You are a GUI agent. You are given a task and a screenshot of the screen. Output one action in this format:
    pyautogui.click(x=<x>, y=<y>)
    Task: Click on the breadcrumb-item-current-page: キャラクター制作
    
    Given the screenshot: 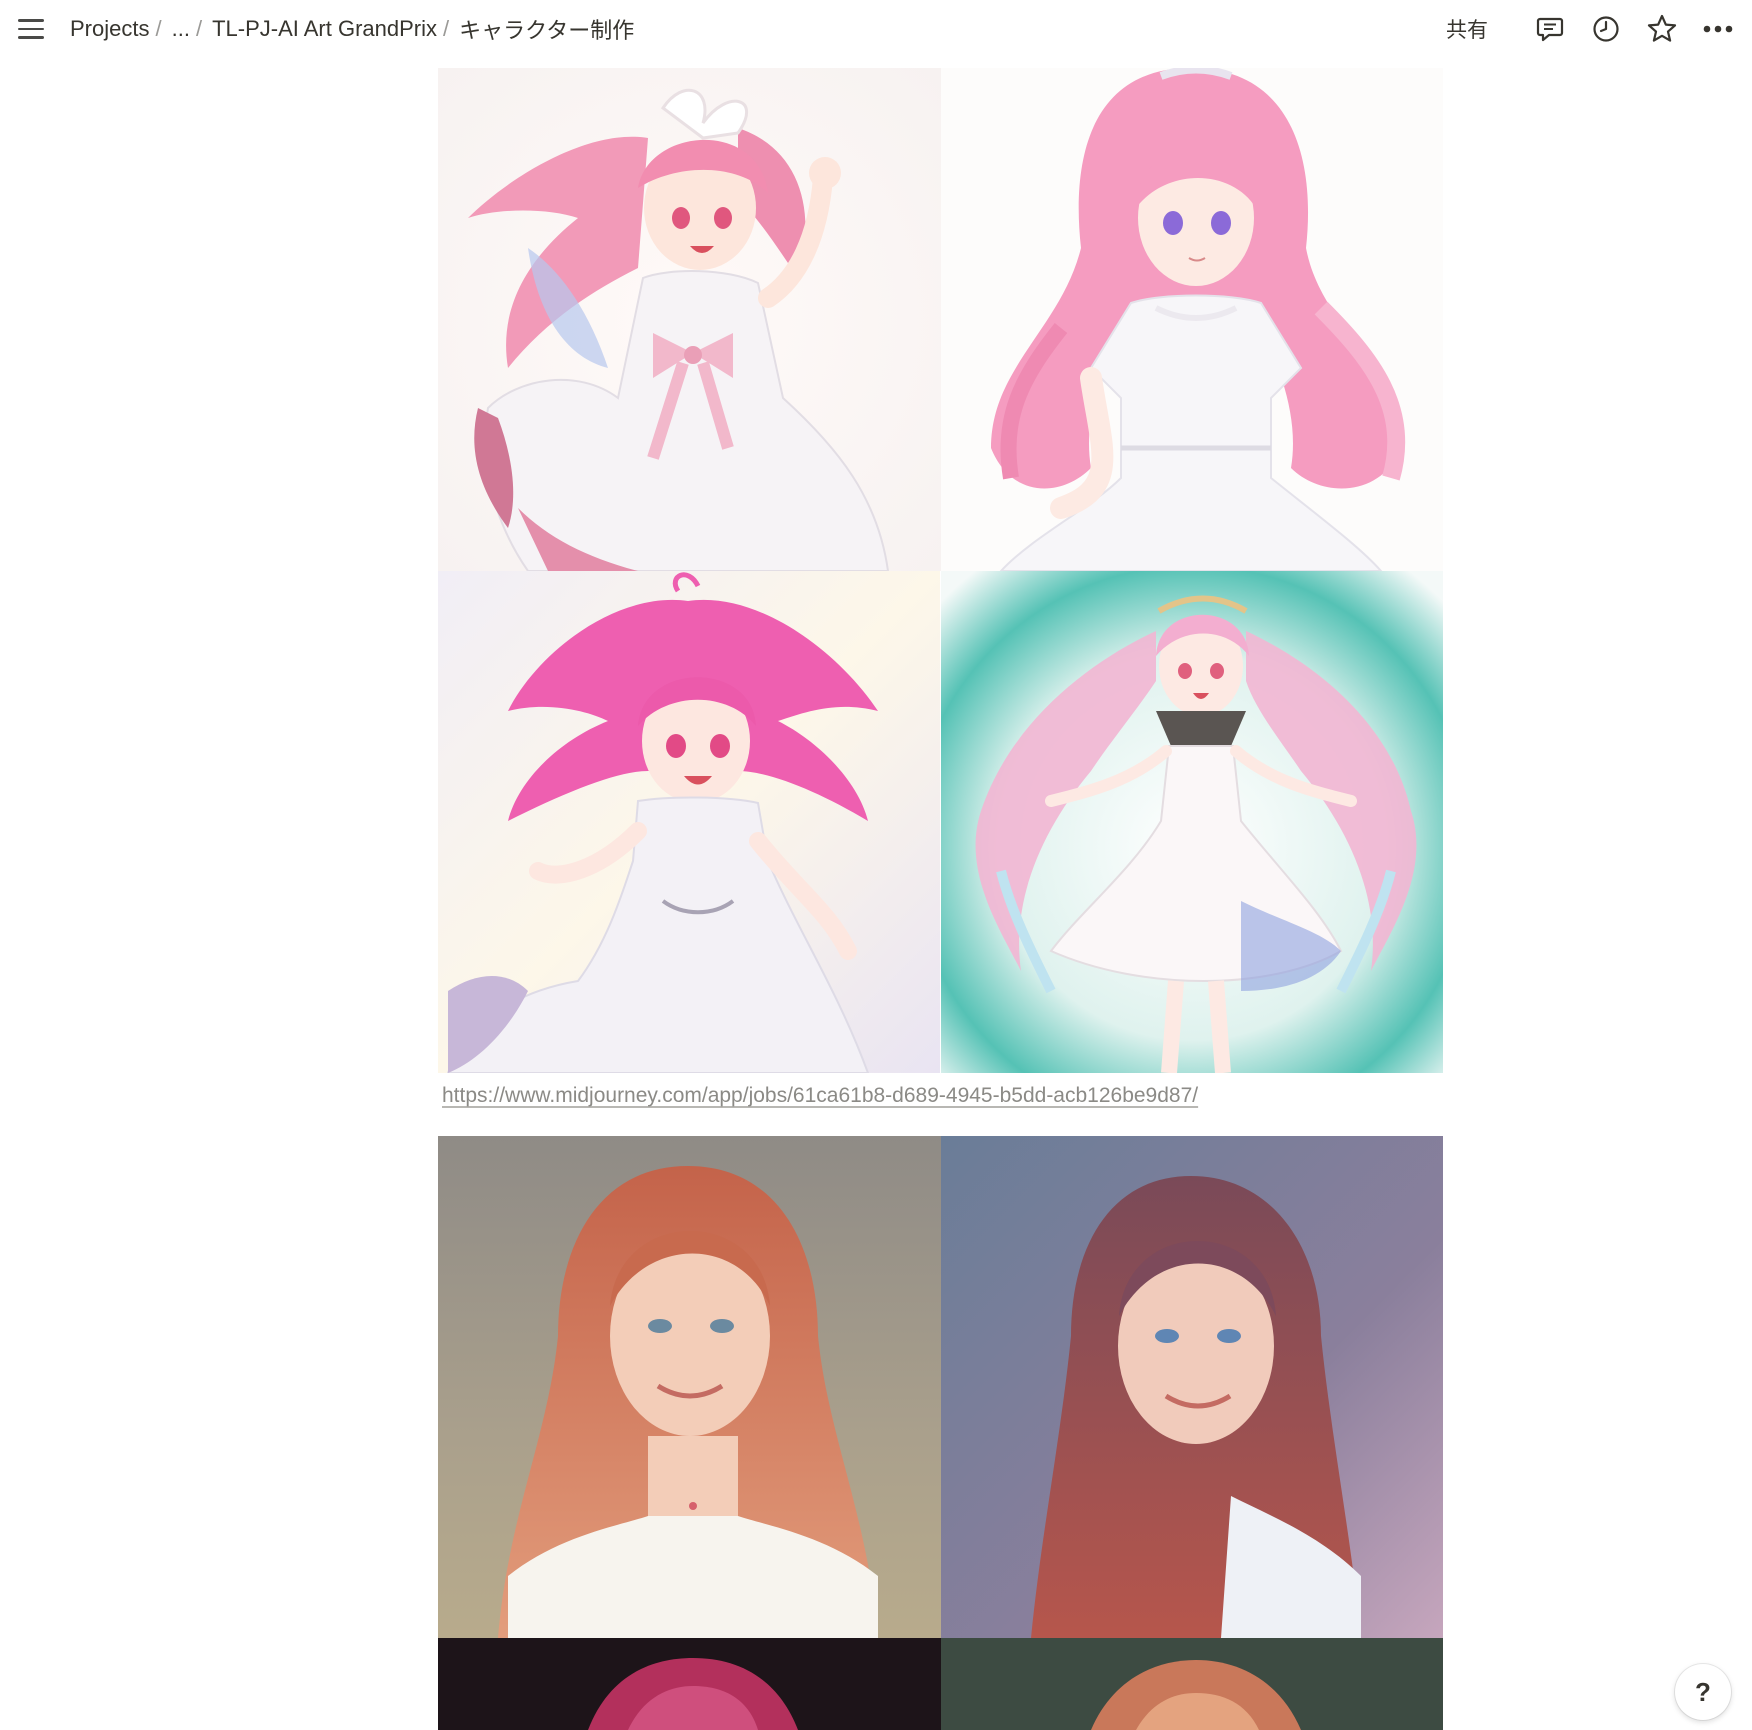 What is the action you would take?
    pyautogui.click(x=546, y=29)
    